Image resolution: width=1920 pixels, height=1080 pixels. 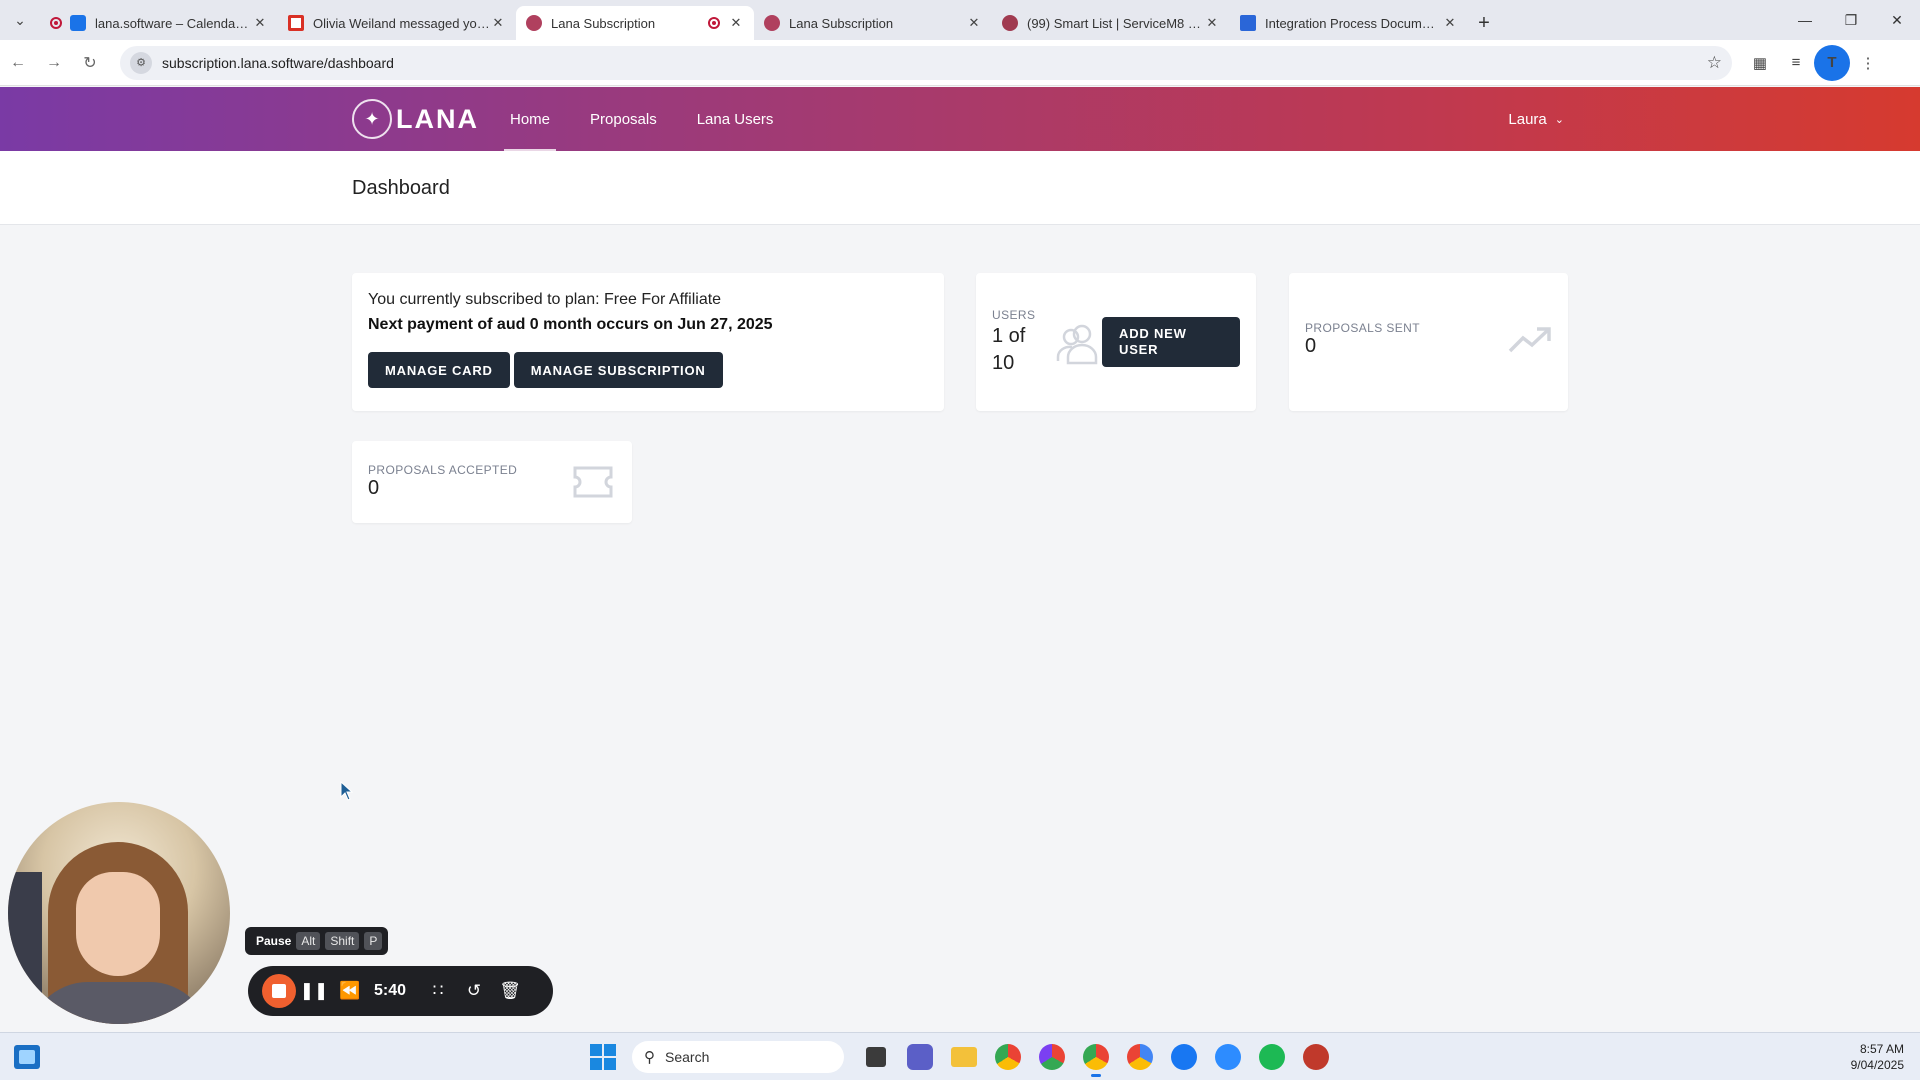 I want to click on browser-tab: (99) Smart List | ServiceM8 V2 D ✕, so click(x=1111, y=23).